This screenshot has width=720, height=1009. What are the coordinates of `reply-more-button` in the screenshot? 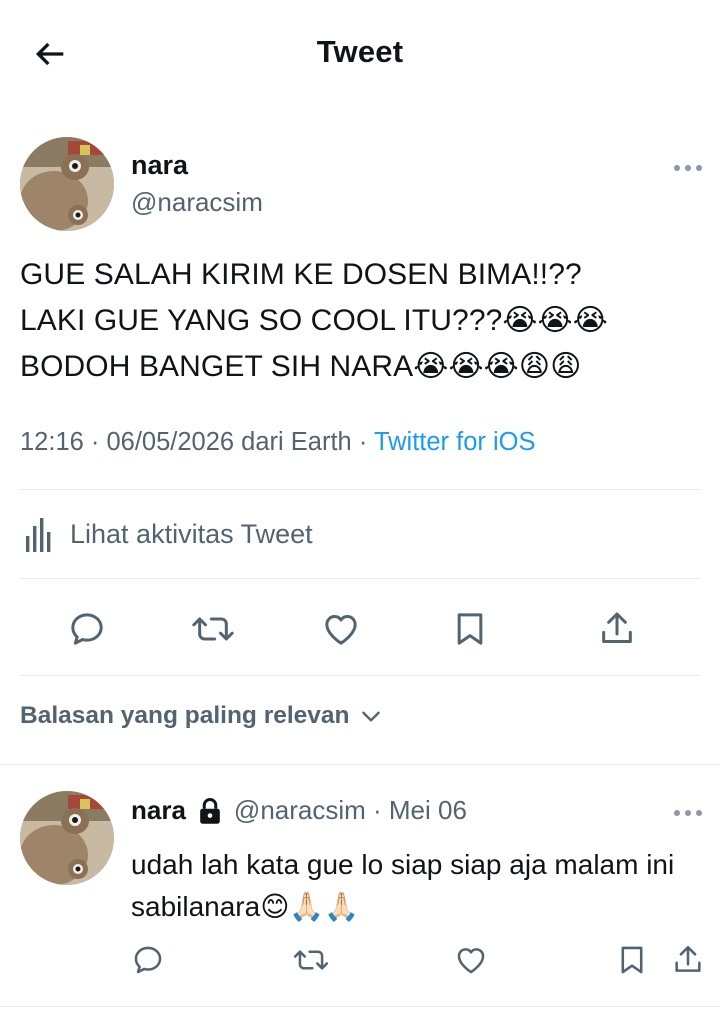 It's located at (688, 813).